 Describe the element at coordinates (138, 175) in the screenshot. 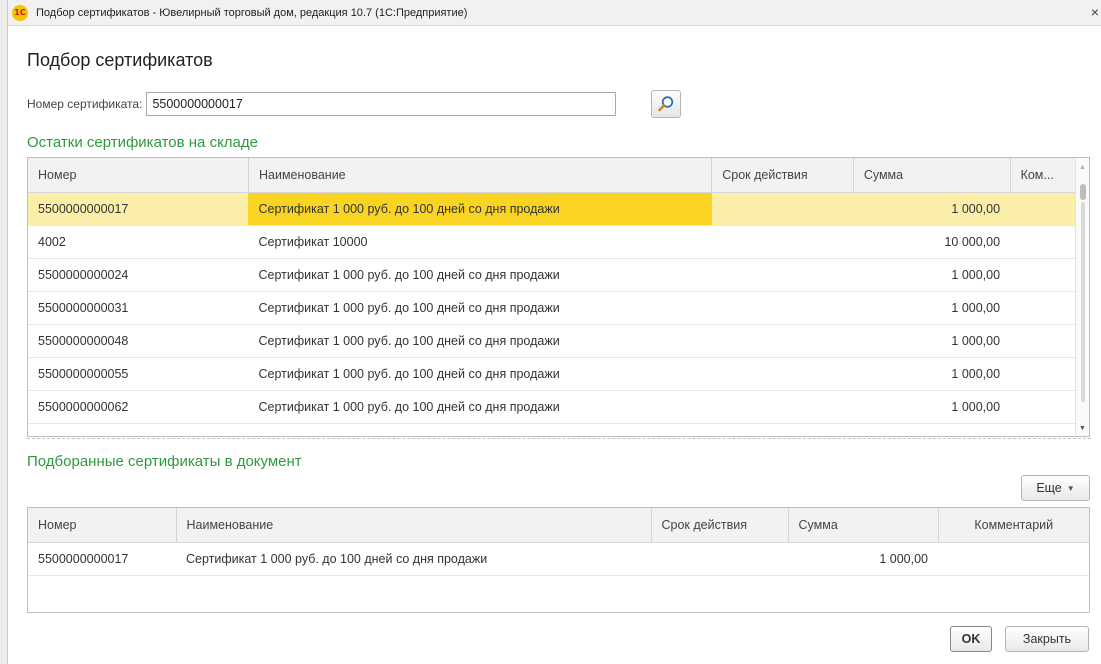

I see `stock-col-number: Номер` at that location.